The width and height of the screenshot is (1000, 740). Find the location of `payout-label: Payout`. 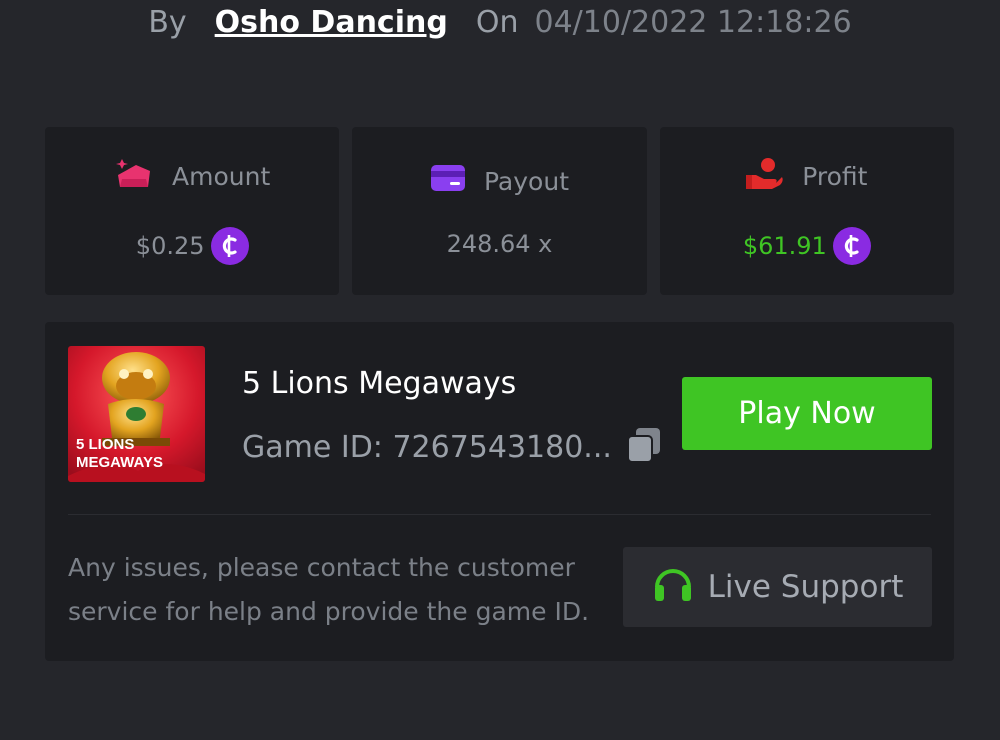

payout-label: Payout is located at coordinates (526, 181).